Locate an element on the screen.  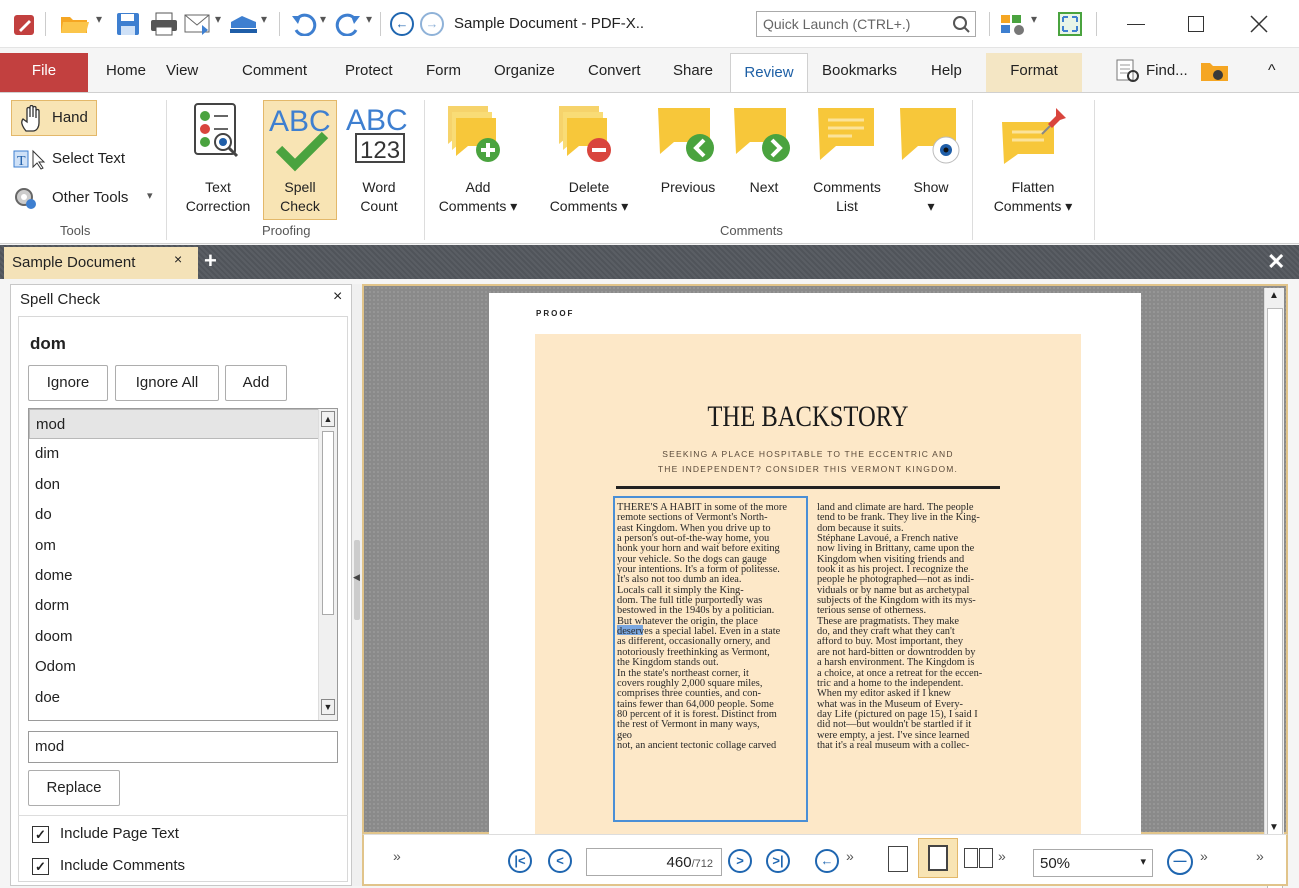
quick-launch-input: Quick Launch (CTRL+.) is located at coordinates (866, 24).